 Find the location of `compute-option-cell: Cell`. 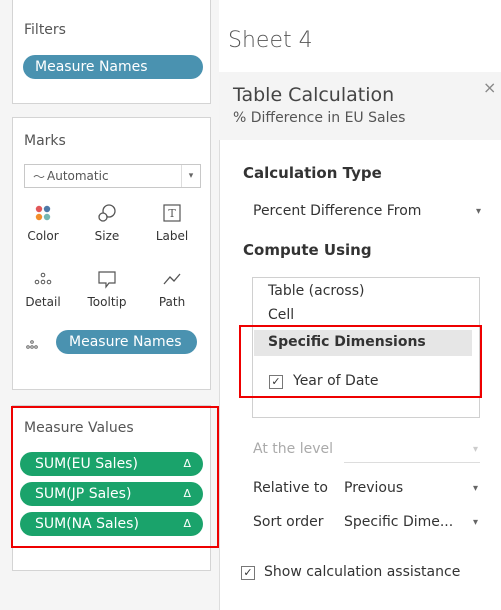

compute-option-cell: Cell is located at coordinates (281, 315).